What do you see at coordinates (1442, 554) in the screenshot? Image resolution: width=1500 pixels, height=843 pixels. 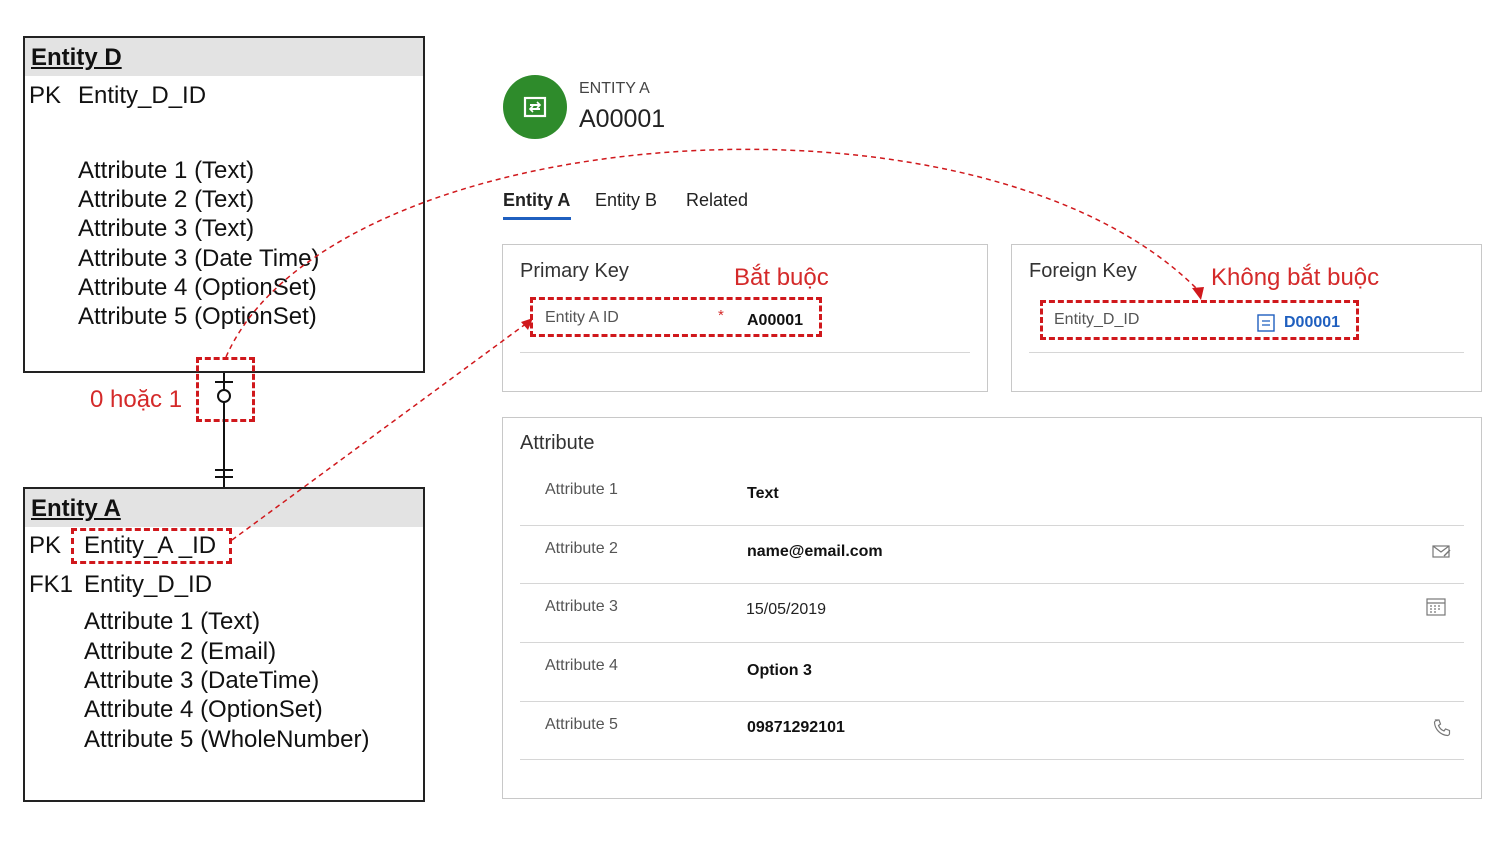 I see `email-icon` at bounding box center [1442, 554].